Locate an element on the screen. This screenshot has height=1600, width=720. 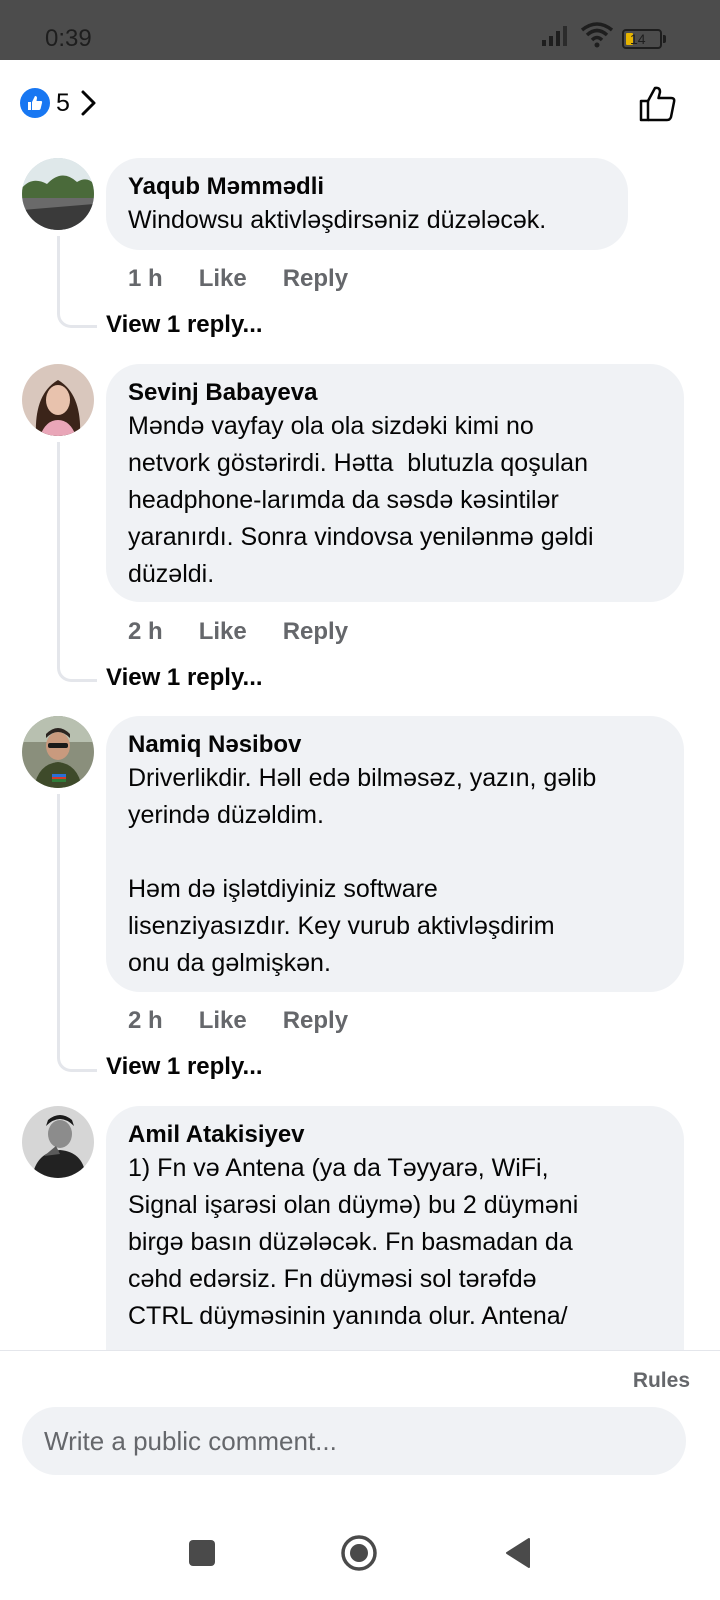
comment-composer: Rules is located at coordinates (360, 1430).